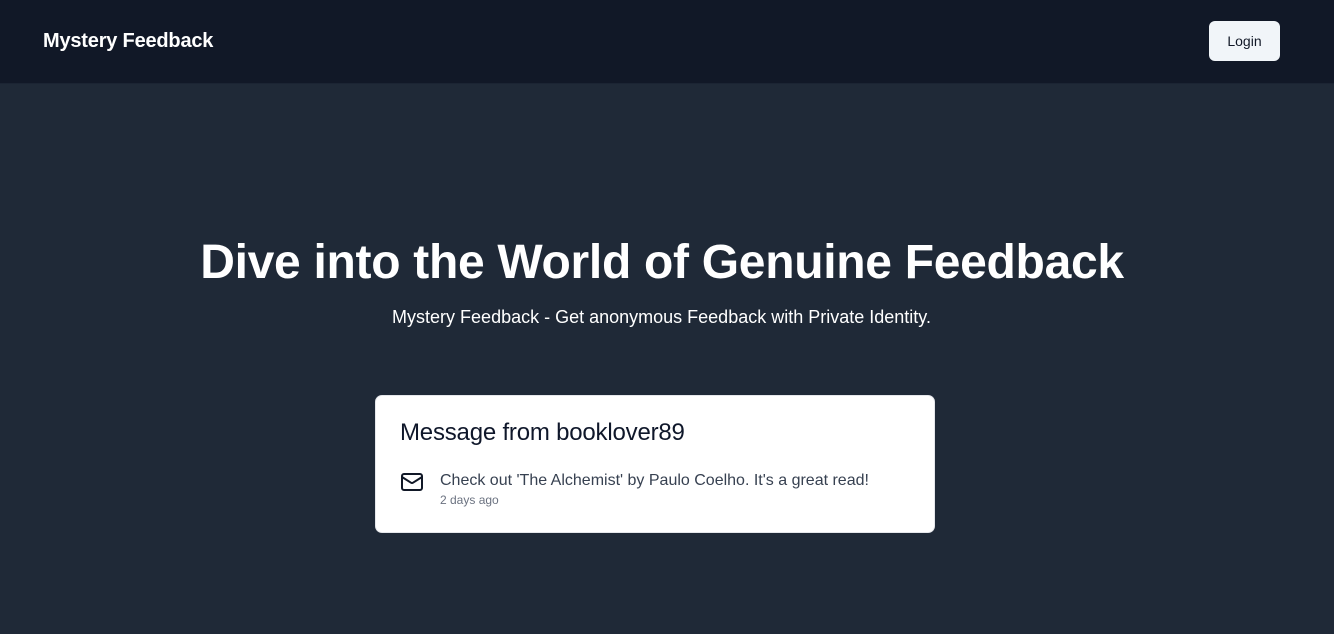  Describe the element at coordinates (469, 500) in the screenshot. I see `message-timestamp: 2 days ago` at that location.